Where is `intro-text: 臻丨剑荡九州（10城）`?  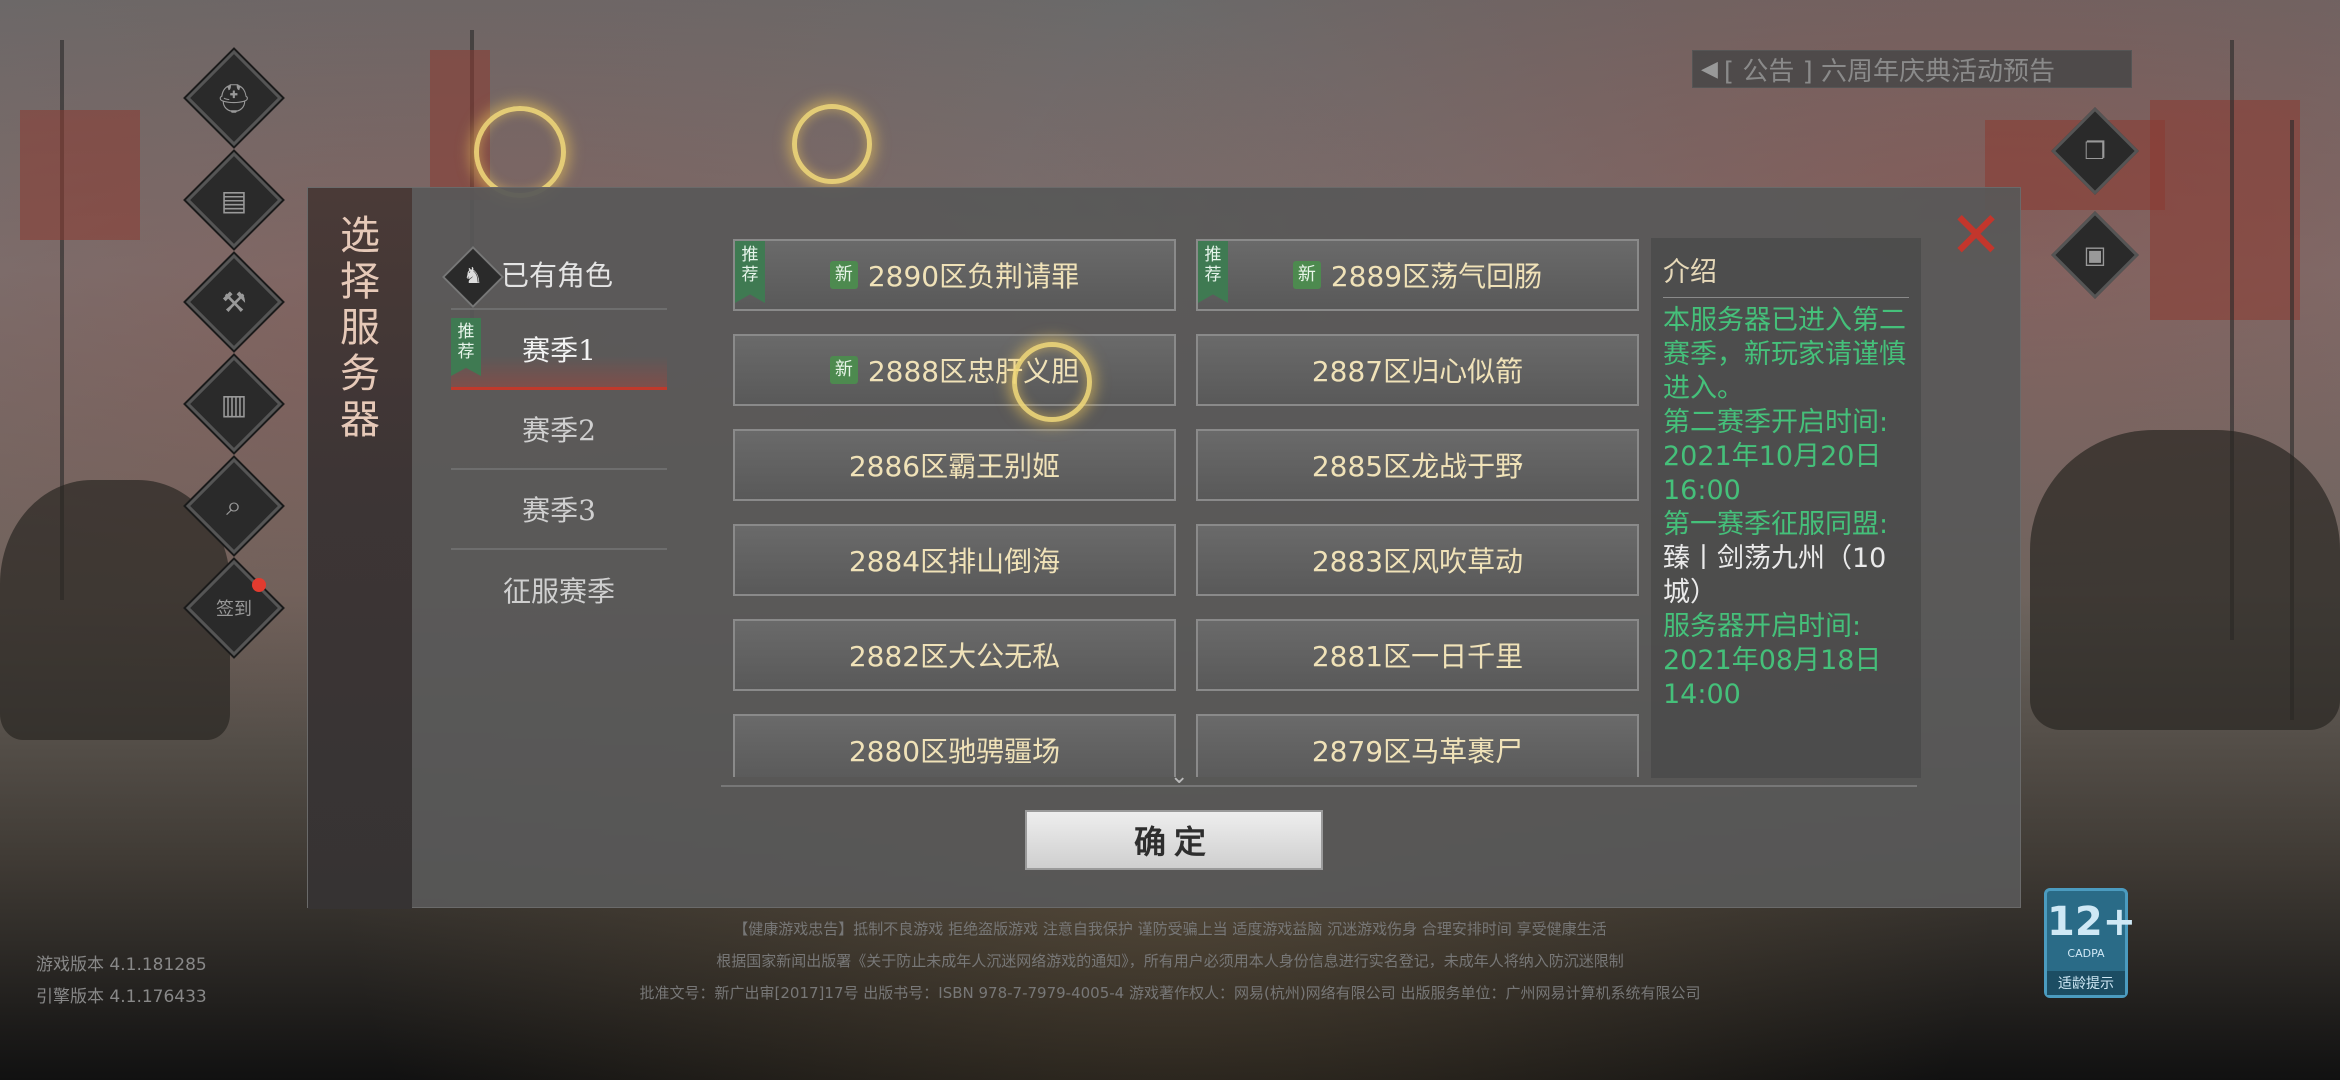 intro-text: 臻丨剑荡九州（10城） is located at coordinates (1775, 575).